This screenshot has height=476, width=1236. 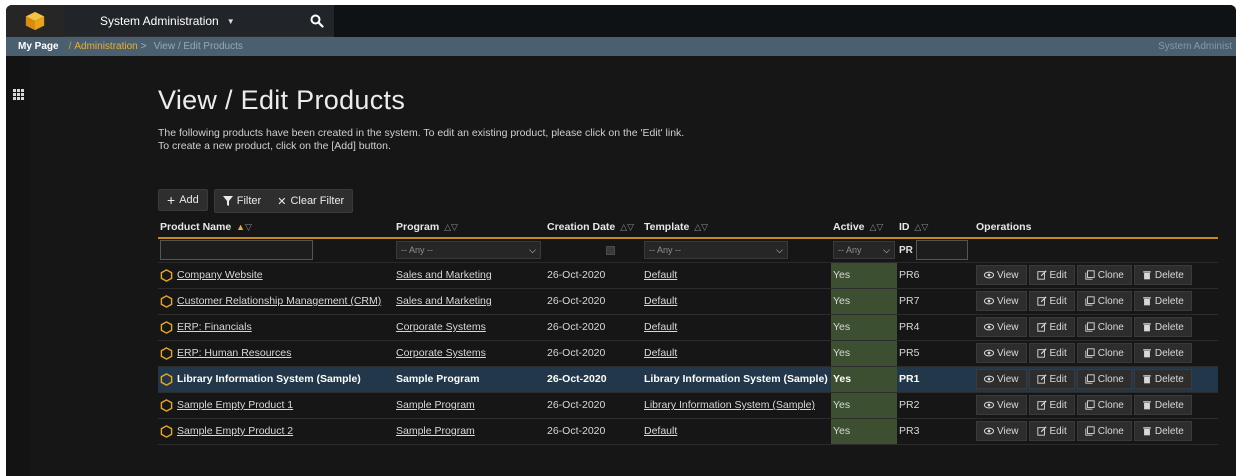 I want to click on product-name-link: ERP: Financials, so click(x=214, y=327).